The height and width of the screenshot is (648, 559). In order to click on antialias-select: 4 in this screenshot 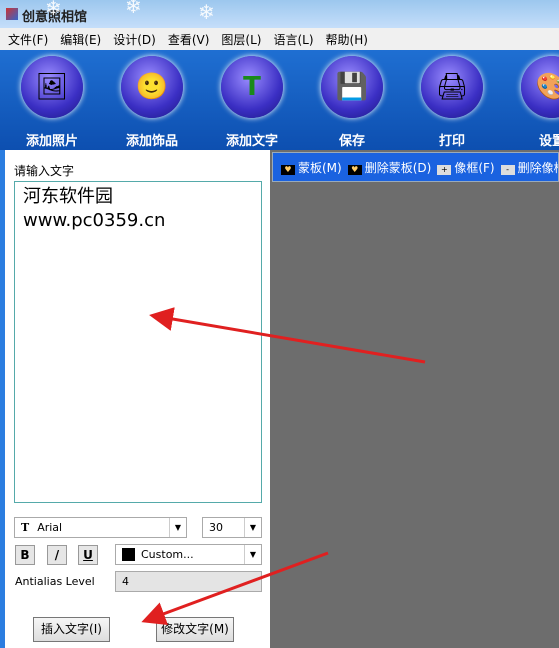, I will do `click(188, 581)`.